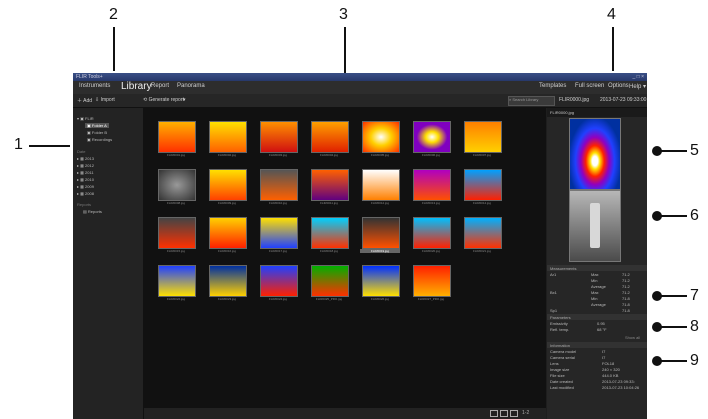  I want to click on sidebar-reports: ▤ Reports, so click(92, 211).